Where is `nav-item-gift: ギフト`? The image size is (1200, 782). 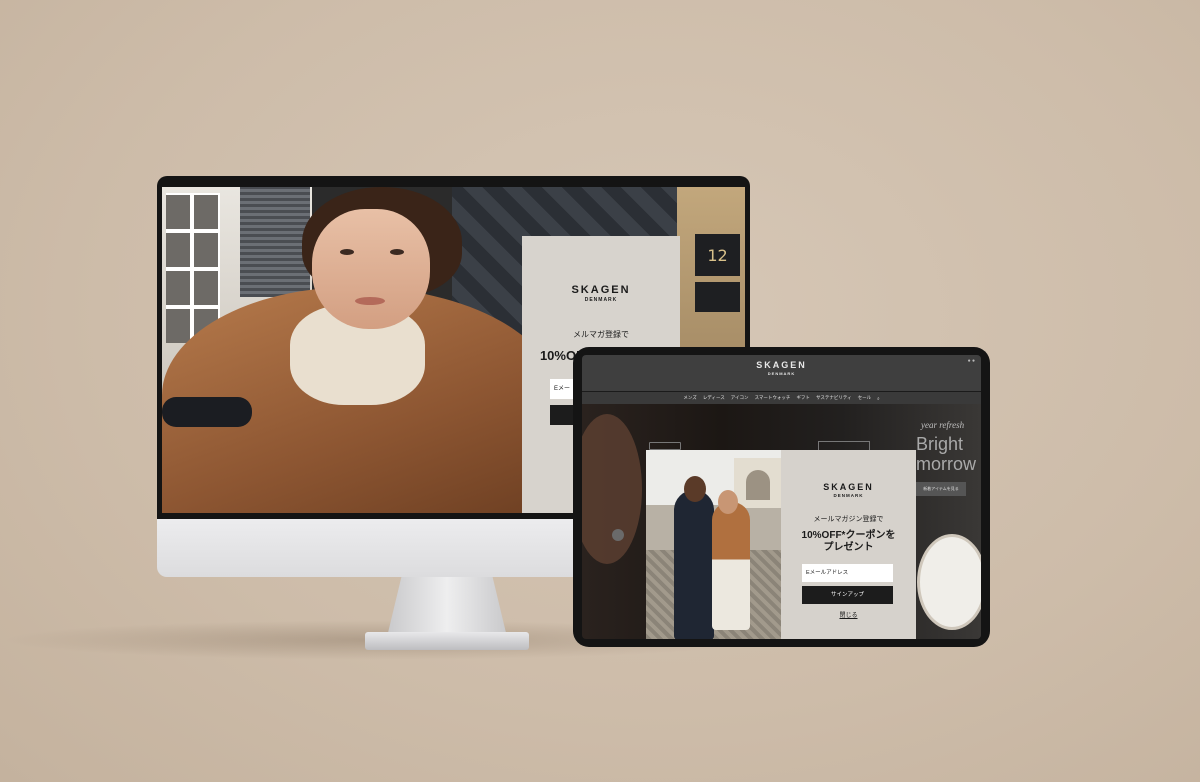
nav-item-gift: ギフト is located at coordinates (803, 398).